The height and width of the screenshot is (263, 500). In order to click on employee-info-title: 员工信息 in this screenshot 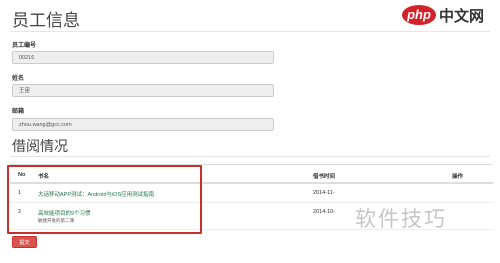, I will do `click(46, 21)`.